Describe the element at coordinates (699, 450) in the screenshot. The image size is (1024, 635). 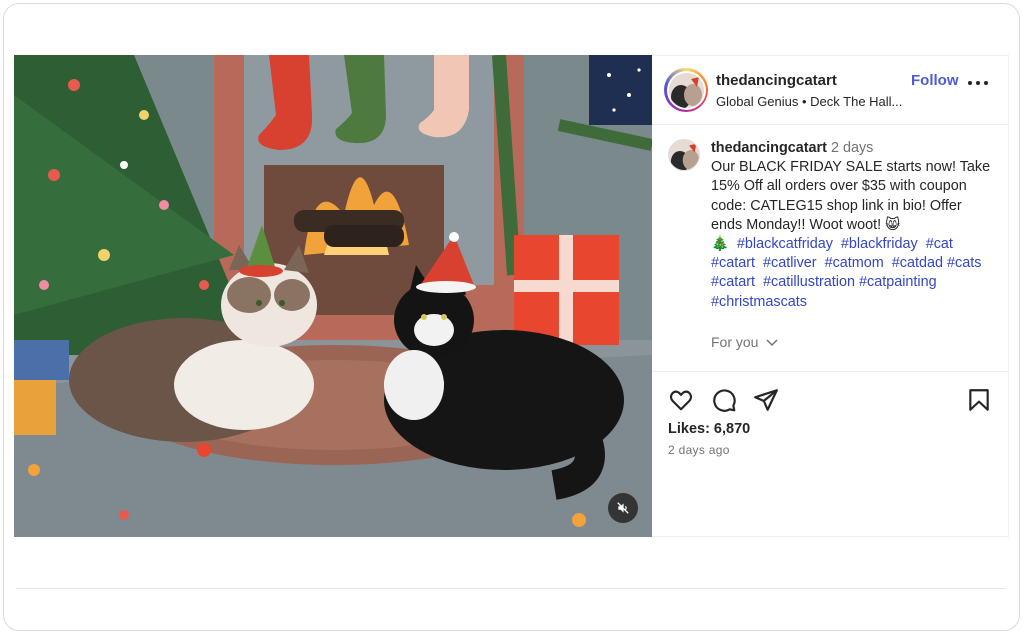
I see `post-timestamp: 2 days ago` at that location.